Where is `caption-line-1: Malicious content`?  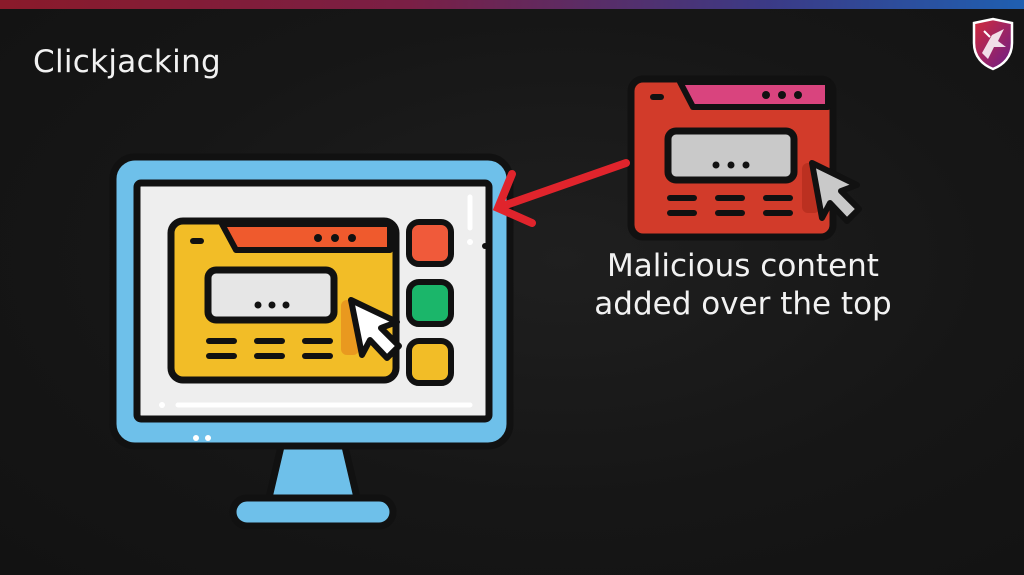
caption-line-1: Malicious content is located at coordinates (743, 266).